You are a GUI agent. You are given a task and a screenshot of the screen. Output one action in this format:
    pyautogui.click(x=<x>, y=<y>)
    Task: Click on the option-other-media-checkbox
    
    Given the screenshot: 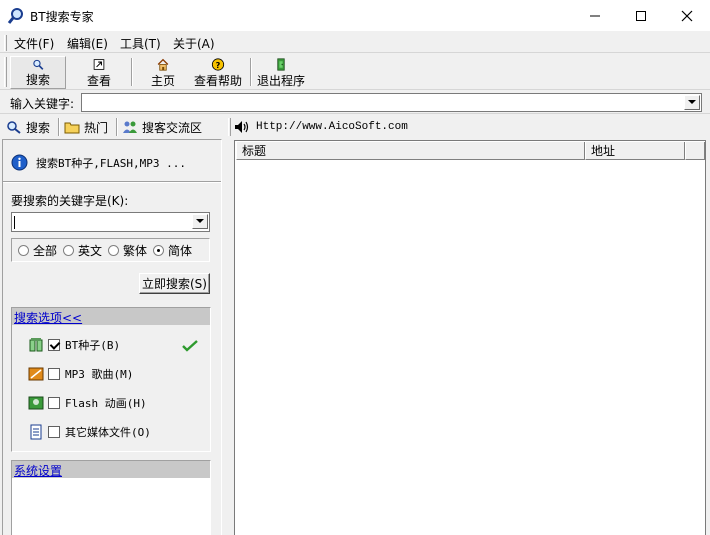 What is the action you would take?
    pyautogui.click(x=54, y=432)
    